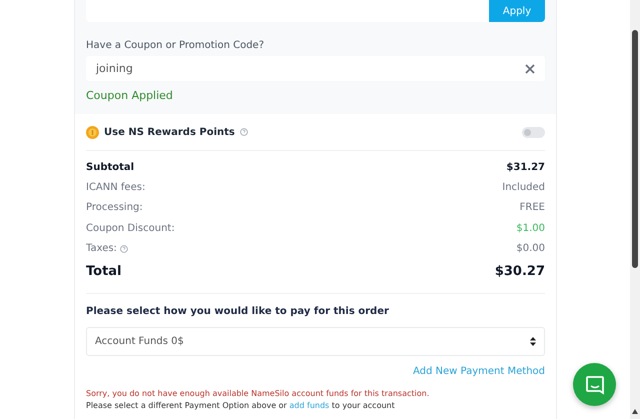 The width and height of the screenshot is (640, 419). Describe the element at coordinates (238, 311) in the screenshot. I see `payment-heading: Please select how you would like to pay for this order` at that location.